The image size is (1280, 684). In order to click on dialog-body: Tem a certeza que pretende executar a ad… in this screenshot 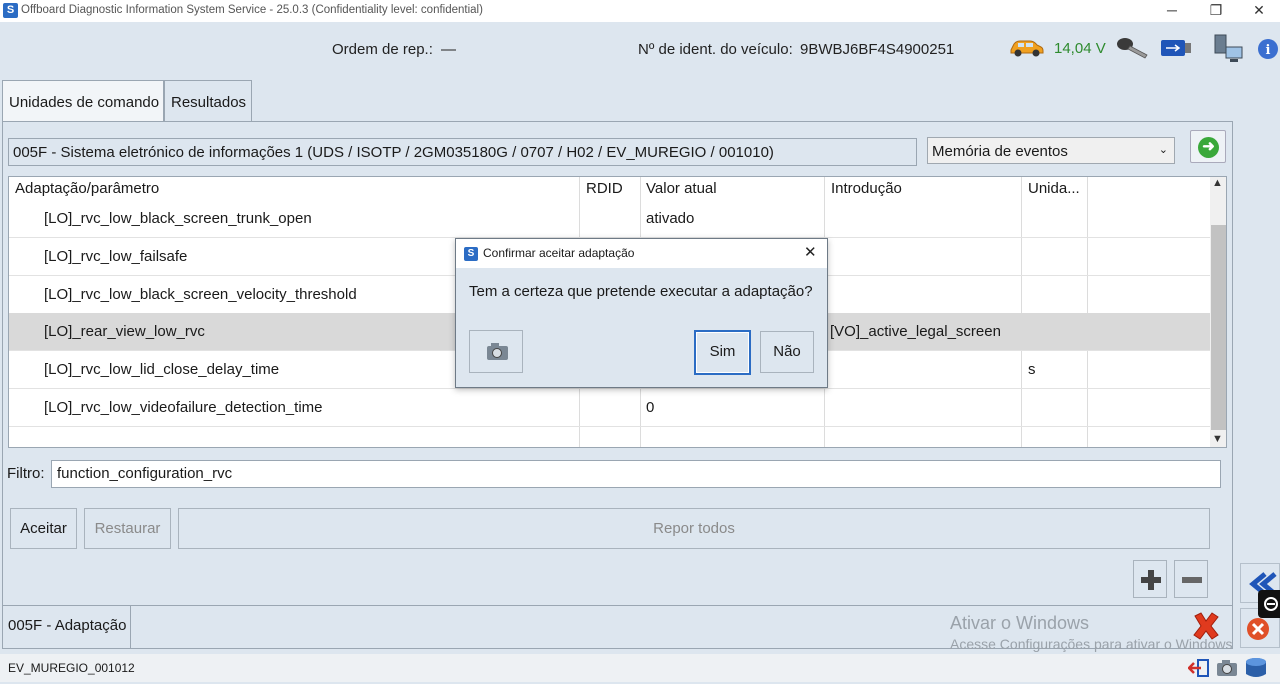, I will do `click(641, 327)`.